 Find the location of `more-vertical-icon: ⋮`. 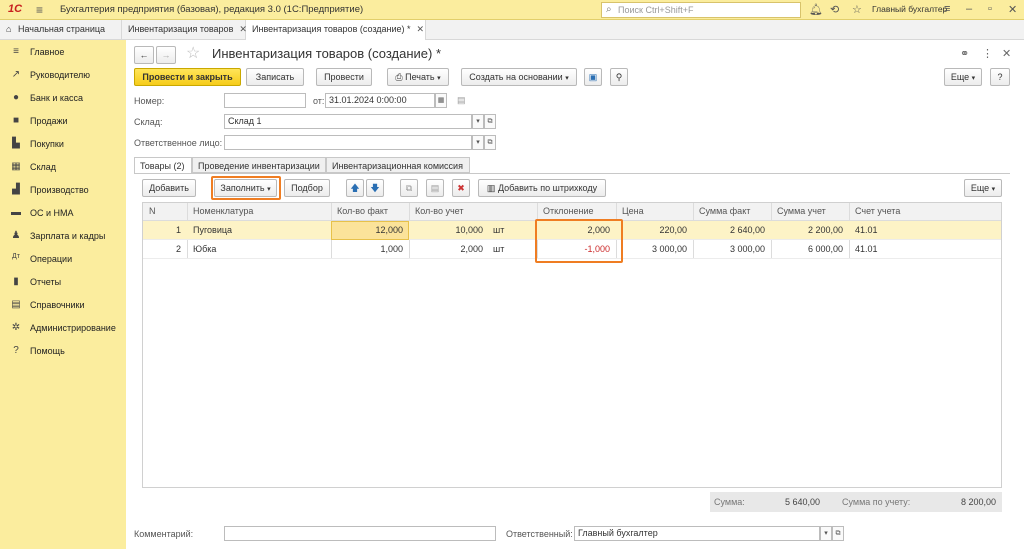

more-vertical-icon: ⋮ is located at coordinates (987, 53).